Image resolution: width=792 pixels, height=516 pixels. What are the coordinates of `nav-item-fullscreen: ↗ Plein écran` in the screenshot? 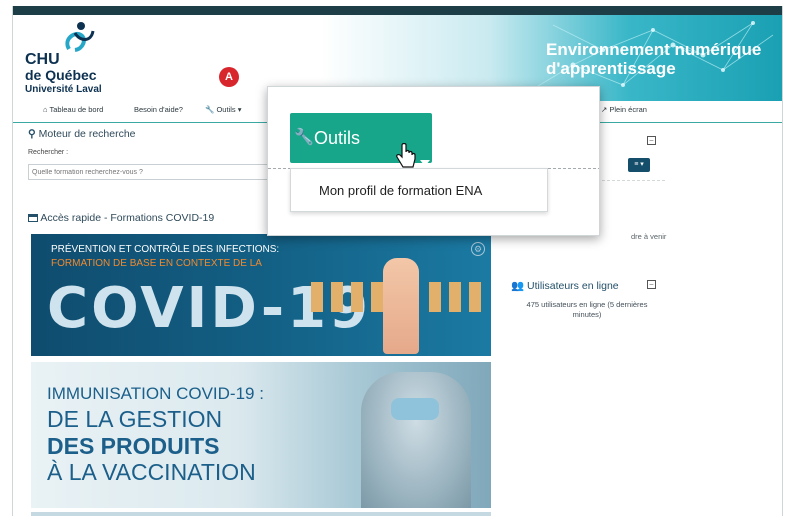 It's located at (624, 109).